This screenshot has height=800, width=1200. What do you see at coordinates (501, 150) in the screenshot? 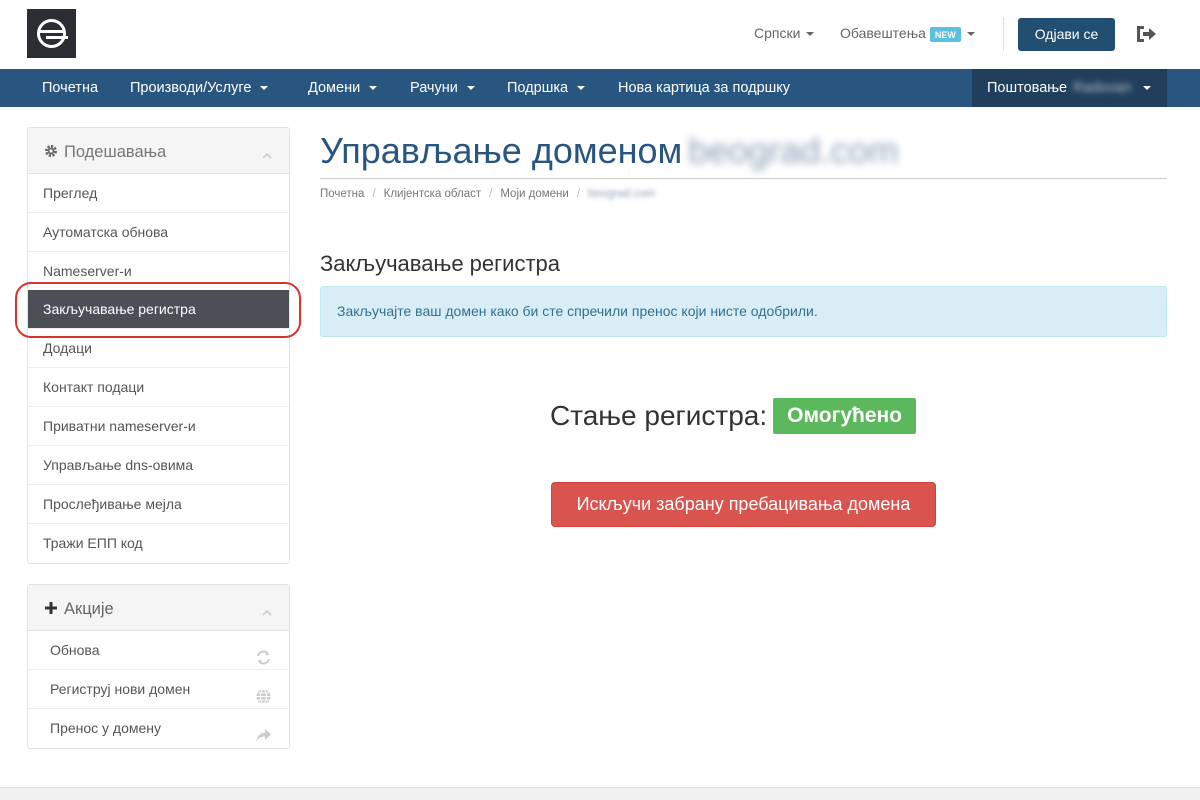
I see `page-title-text: Управљање доменом` at bounding box center [501, 150].